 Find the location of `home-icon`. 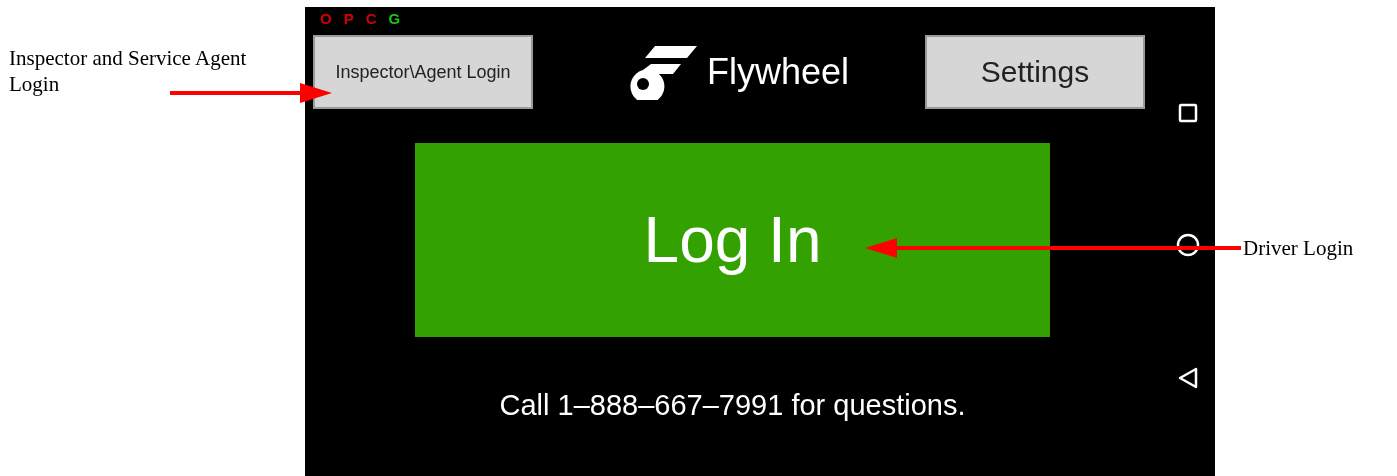

home-icon is located at coordinates (1187, 245).